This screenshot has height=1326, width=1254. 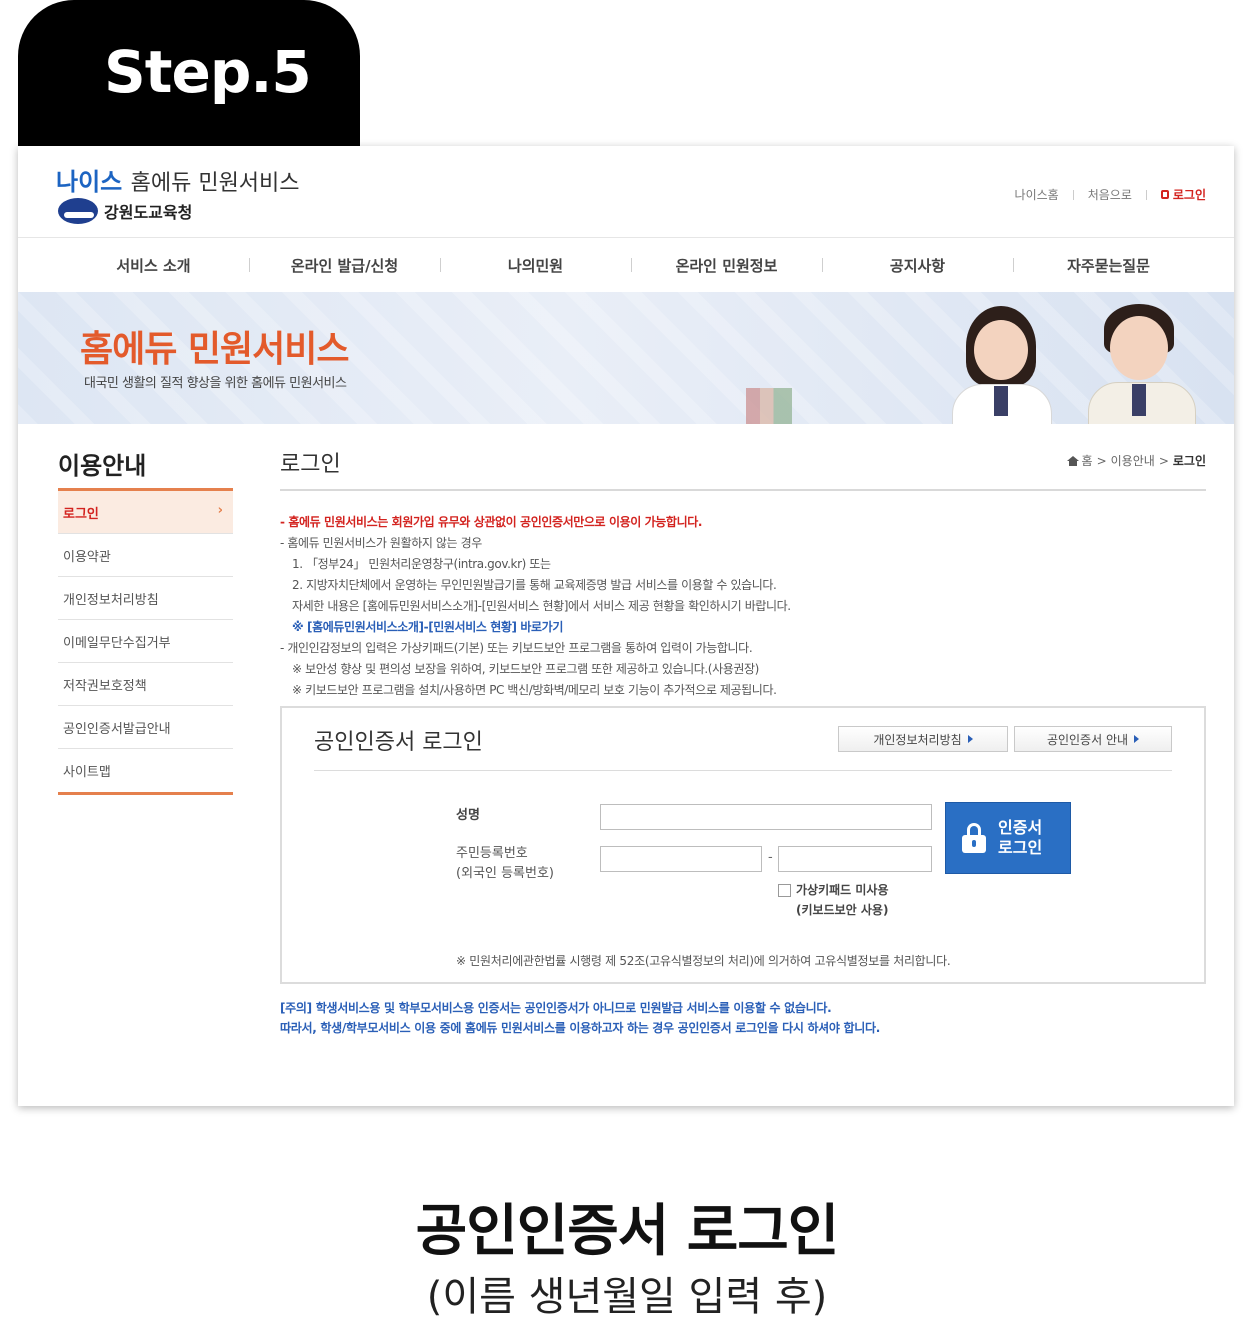 What do you see at coordinates (627, 1231) in the screenshot?
I see `caption-title: 공인인증서 로그인` at bounding box center [627, 1231].